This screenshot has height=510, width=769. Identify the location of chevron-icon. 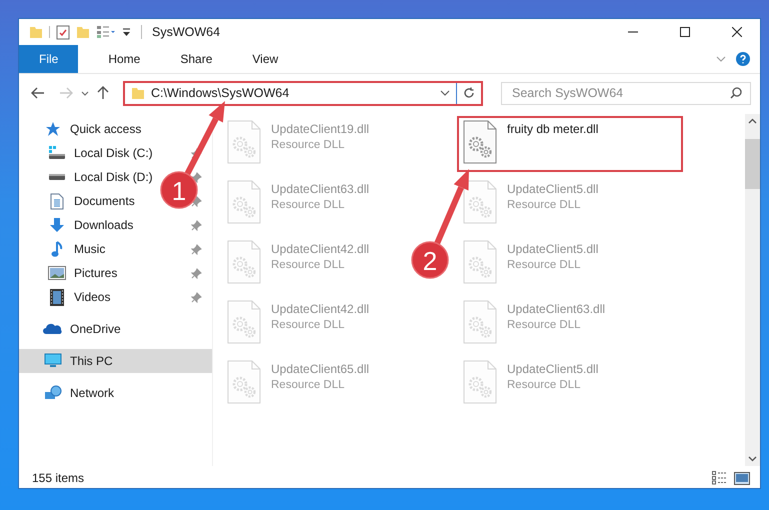
(721, 59).